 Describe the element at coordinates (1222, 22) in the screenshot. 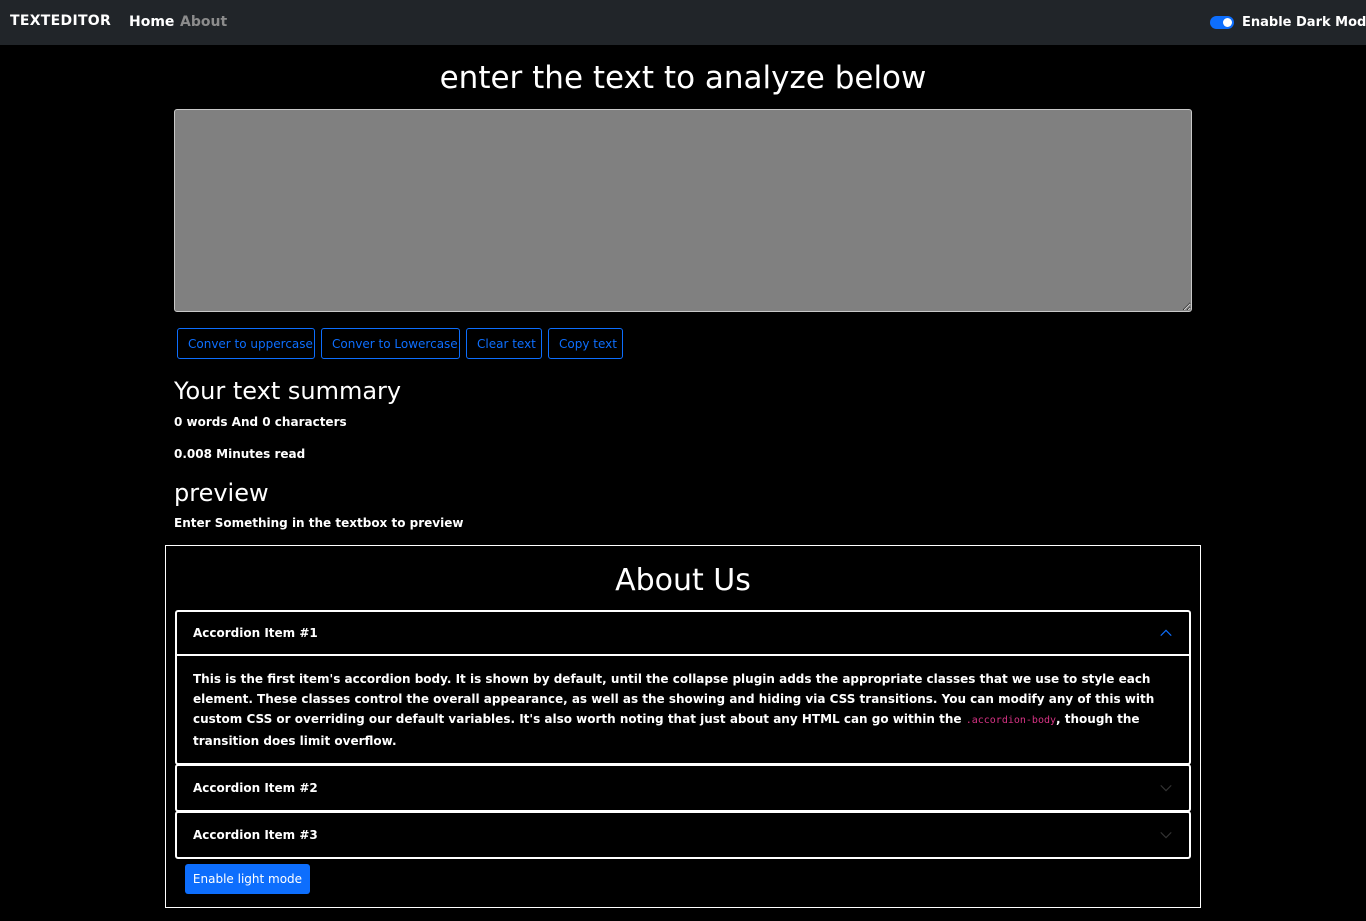

I see `dark-mode-switch` at that location.